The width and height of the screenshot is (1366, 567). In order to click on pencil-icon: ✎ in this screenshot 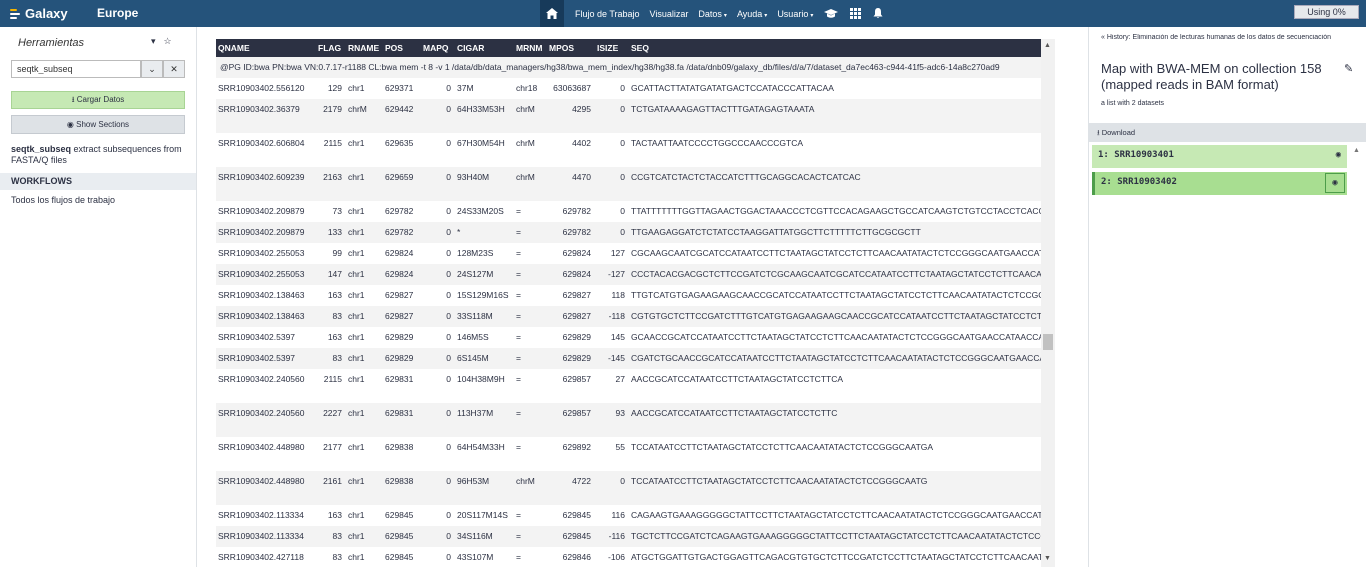, I will do `click(1348, 68)`.